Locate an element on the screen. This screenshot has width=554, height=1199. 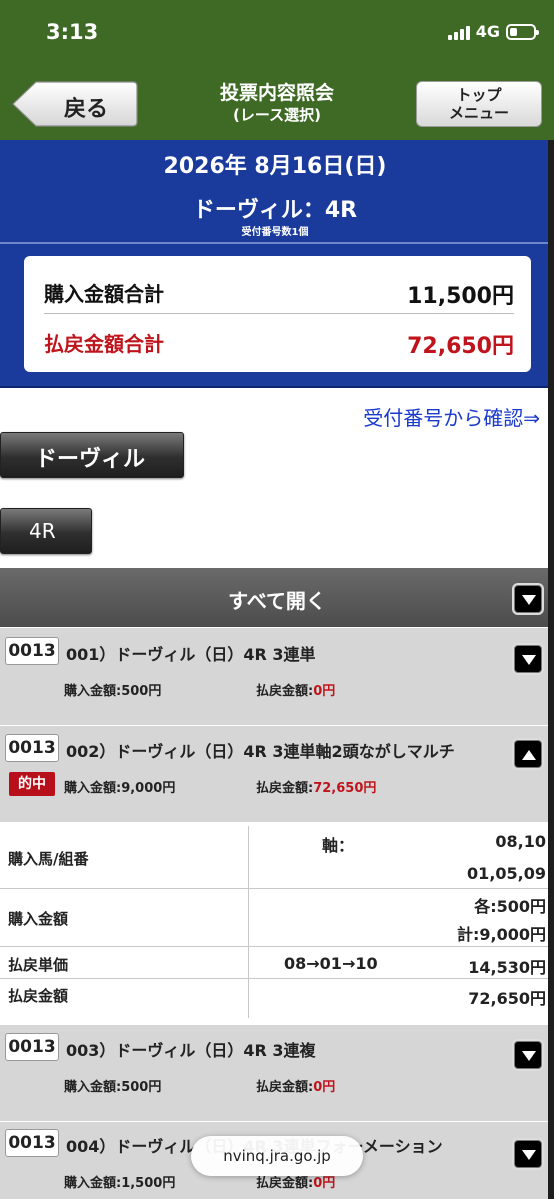
top-menu-label-2: メニュー is located at coordinates (478, 113).